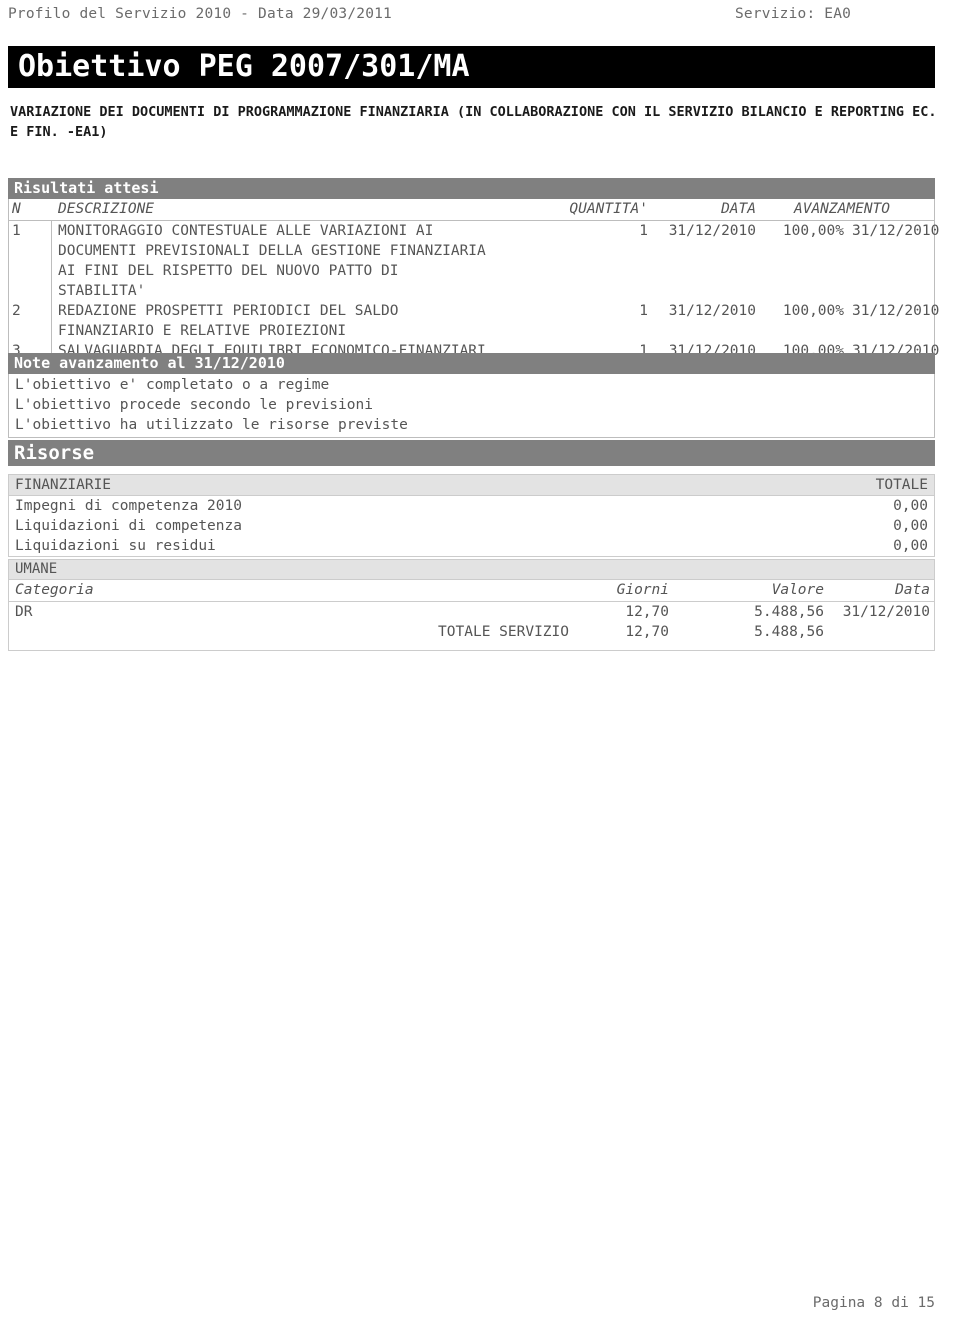  Describe the element at coordinates (63, 485) in the screenshot. I see `col-header-finanziarie: FINANZIARIE` at that location.